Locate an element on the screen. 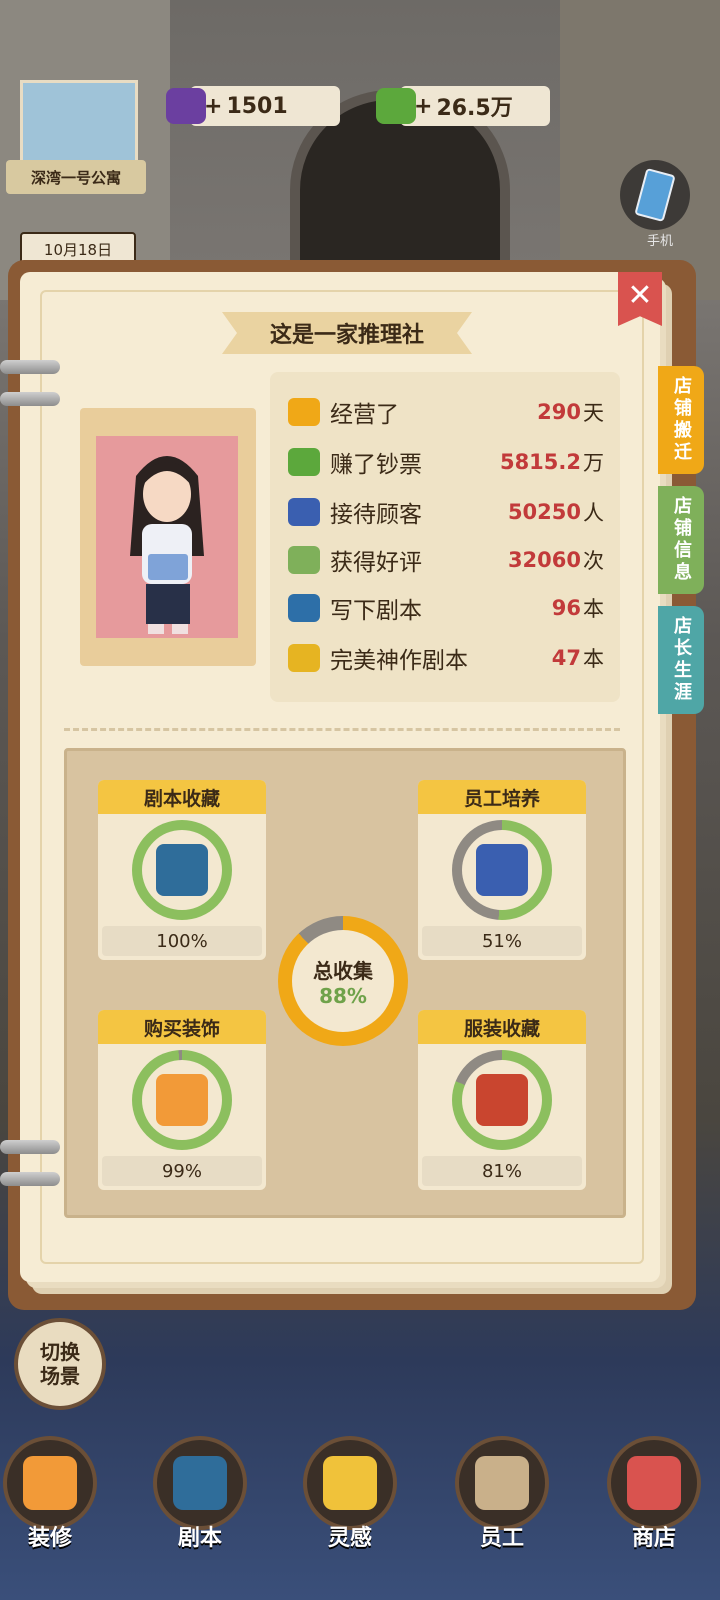 This screenshot has height=1600, width=720. phone-label: 手机 is located at coordinates (659, 241).